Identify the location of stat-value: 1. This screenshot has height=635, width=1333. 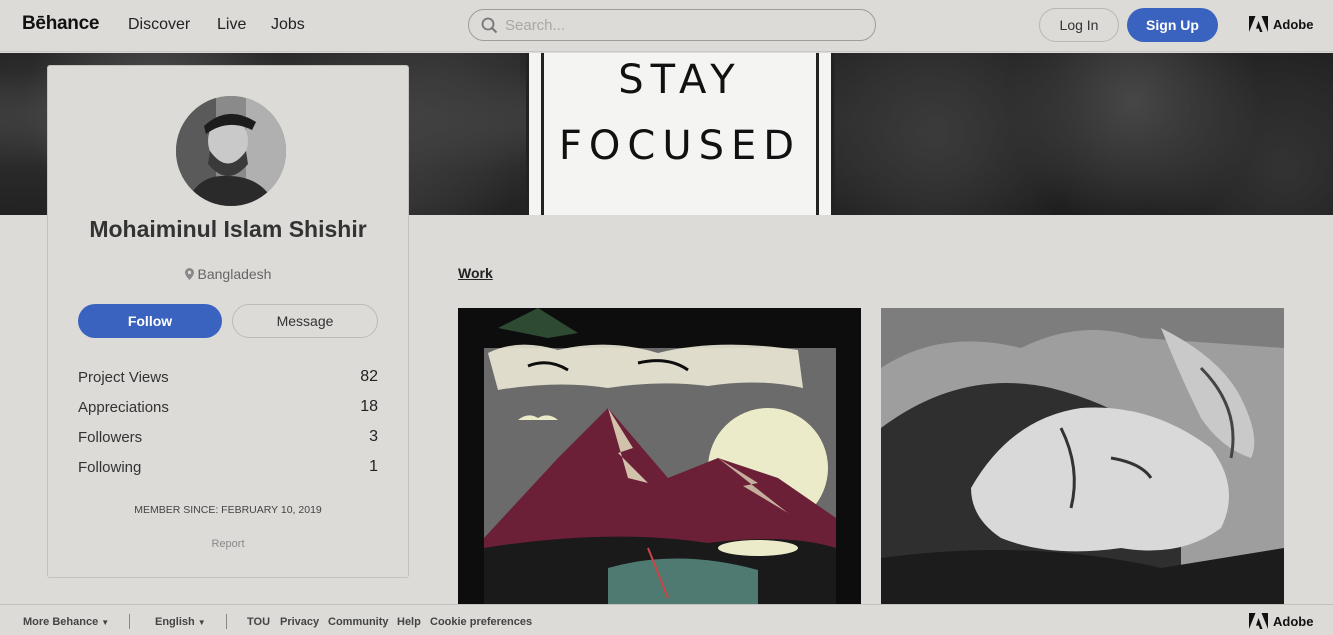
(373, 467).